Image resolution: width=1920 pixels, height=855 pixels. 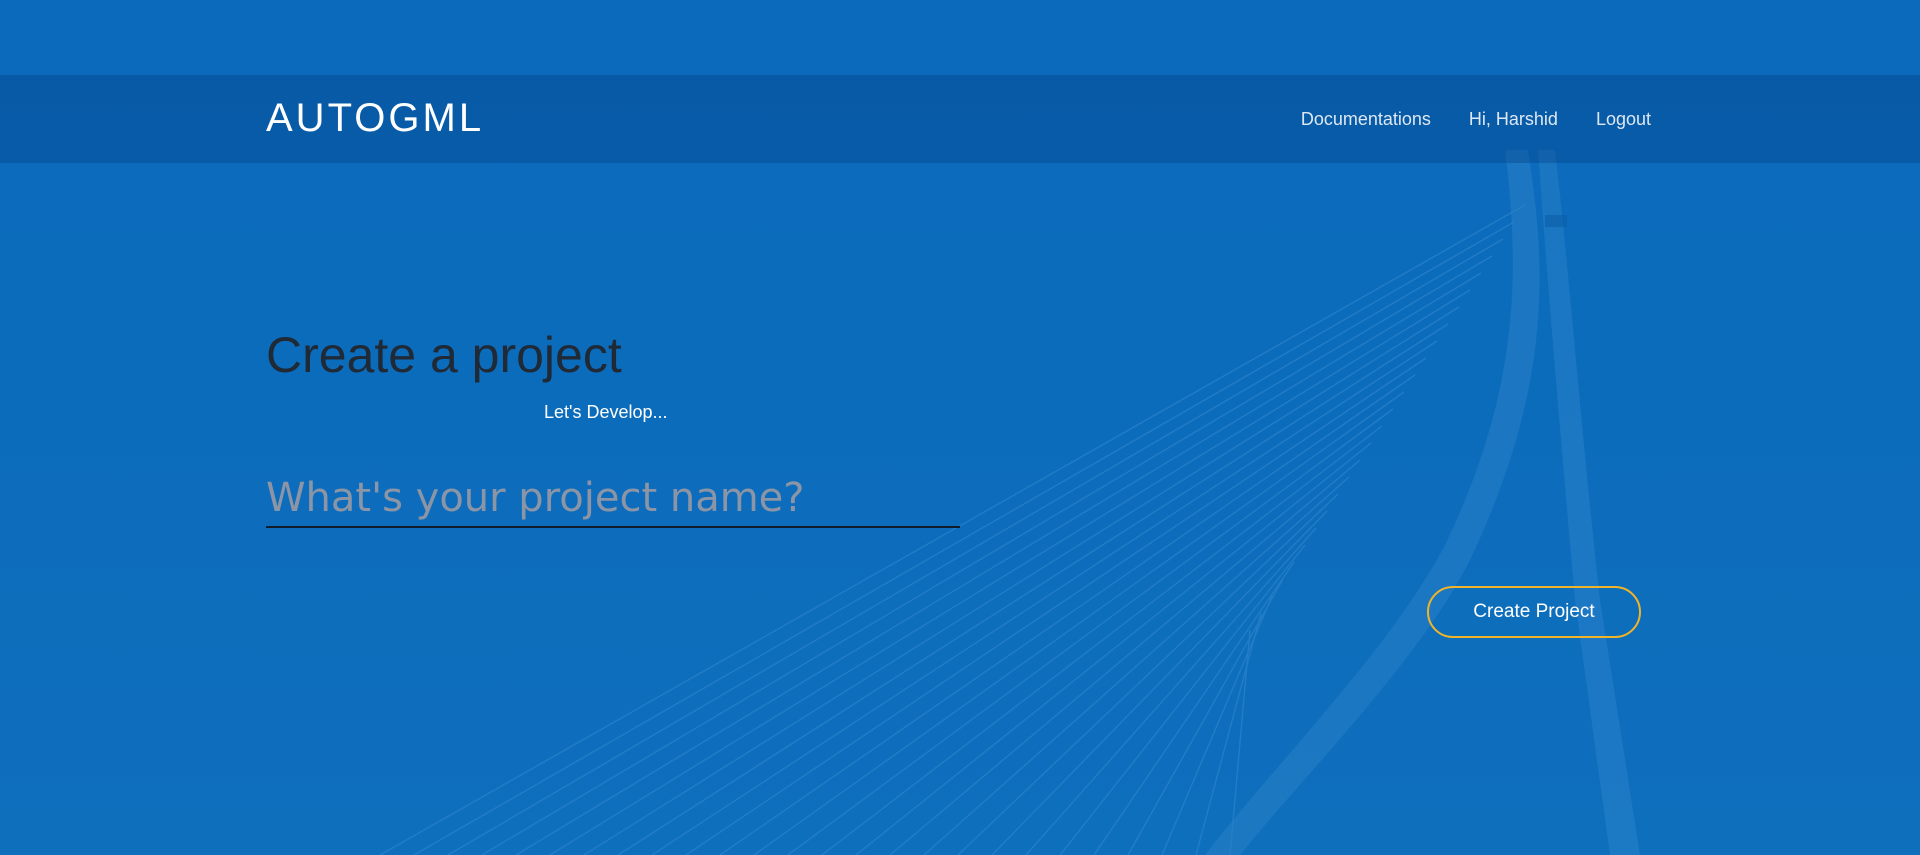 What do you see at coordinates (1623, 119) in the screenshot?
I see `nav-link-logout: Logout` at bounding box center [1623, 119].